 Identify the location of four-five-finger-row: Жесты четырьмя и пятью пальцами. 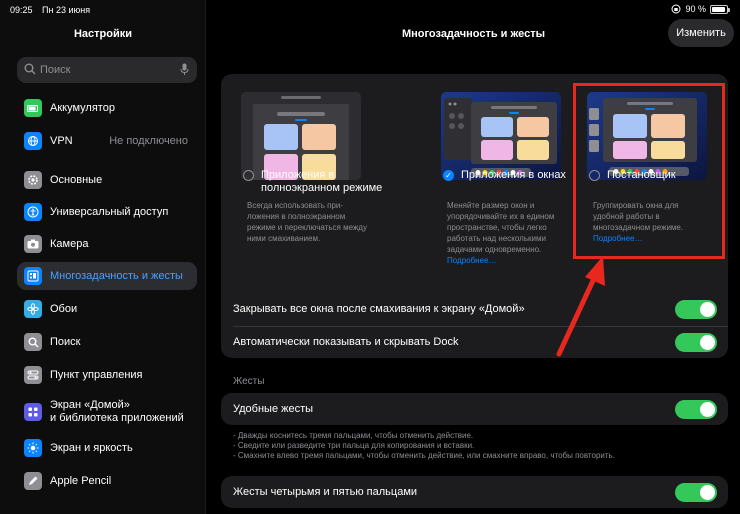
(474, 492).